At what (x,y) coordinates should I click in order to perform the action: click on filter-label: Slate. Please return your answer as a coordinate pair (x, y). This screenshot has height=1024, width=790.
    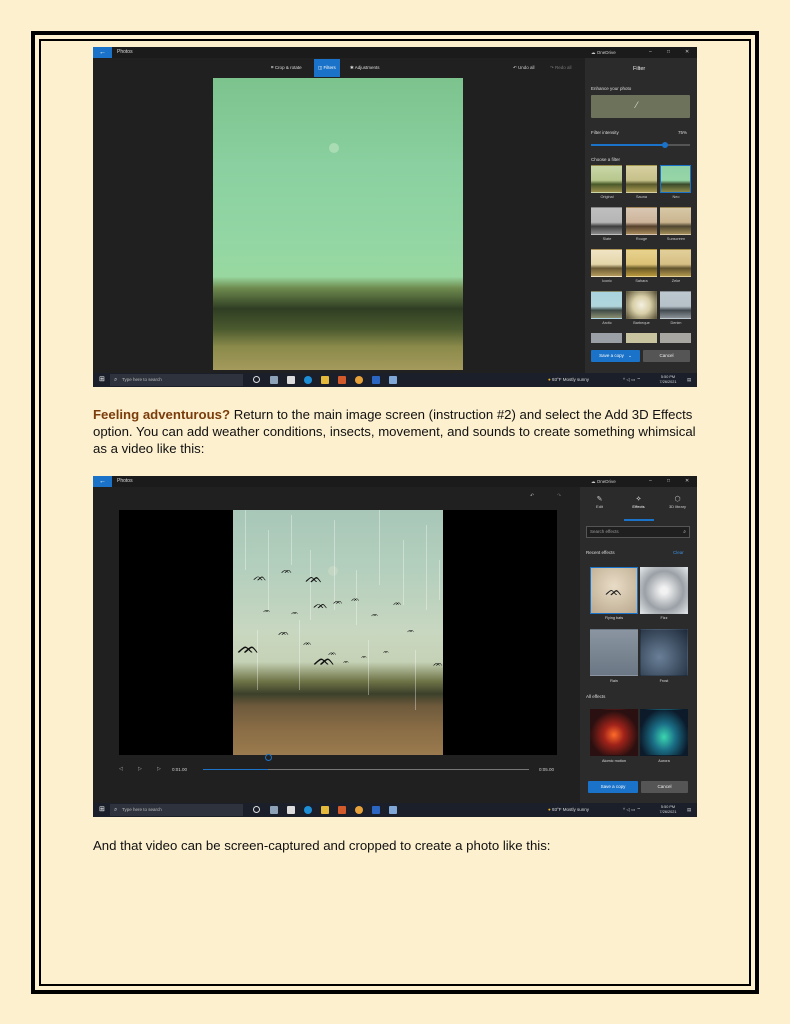
    Looking at the image, I should click on (607, 239).